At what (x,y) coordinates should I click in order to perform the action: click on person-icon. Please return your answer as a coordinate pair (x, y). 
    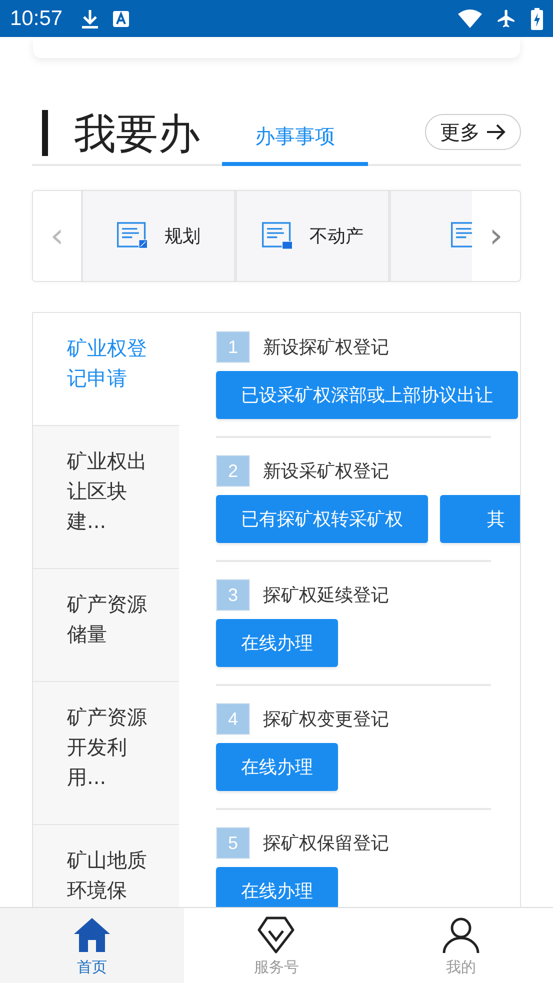
    Looking at the image, I should click on (461, 935).